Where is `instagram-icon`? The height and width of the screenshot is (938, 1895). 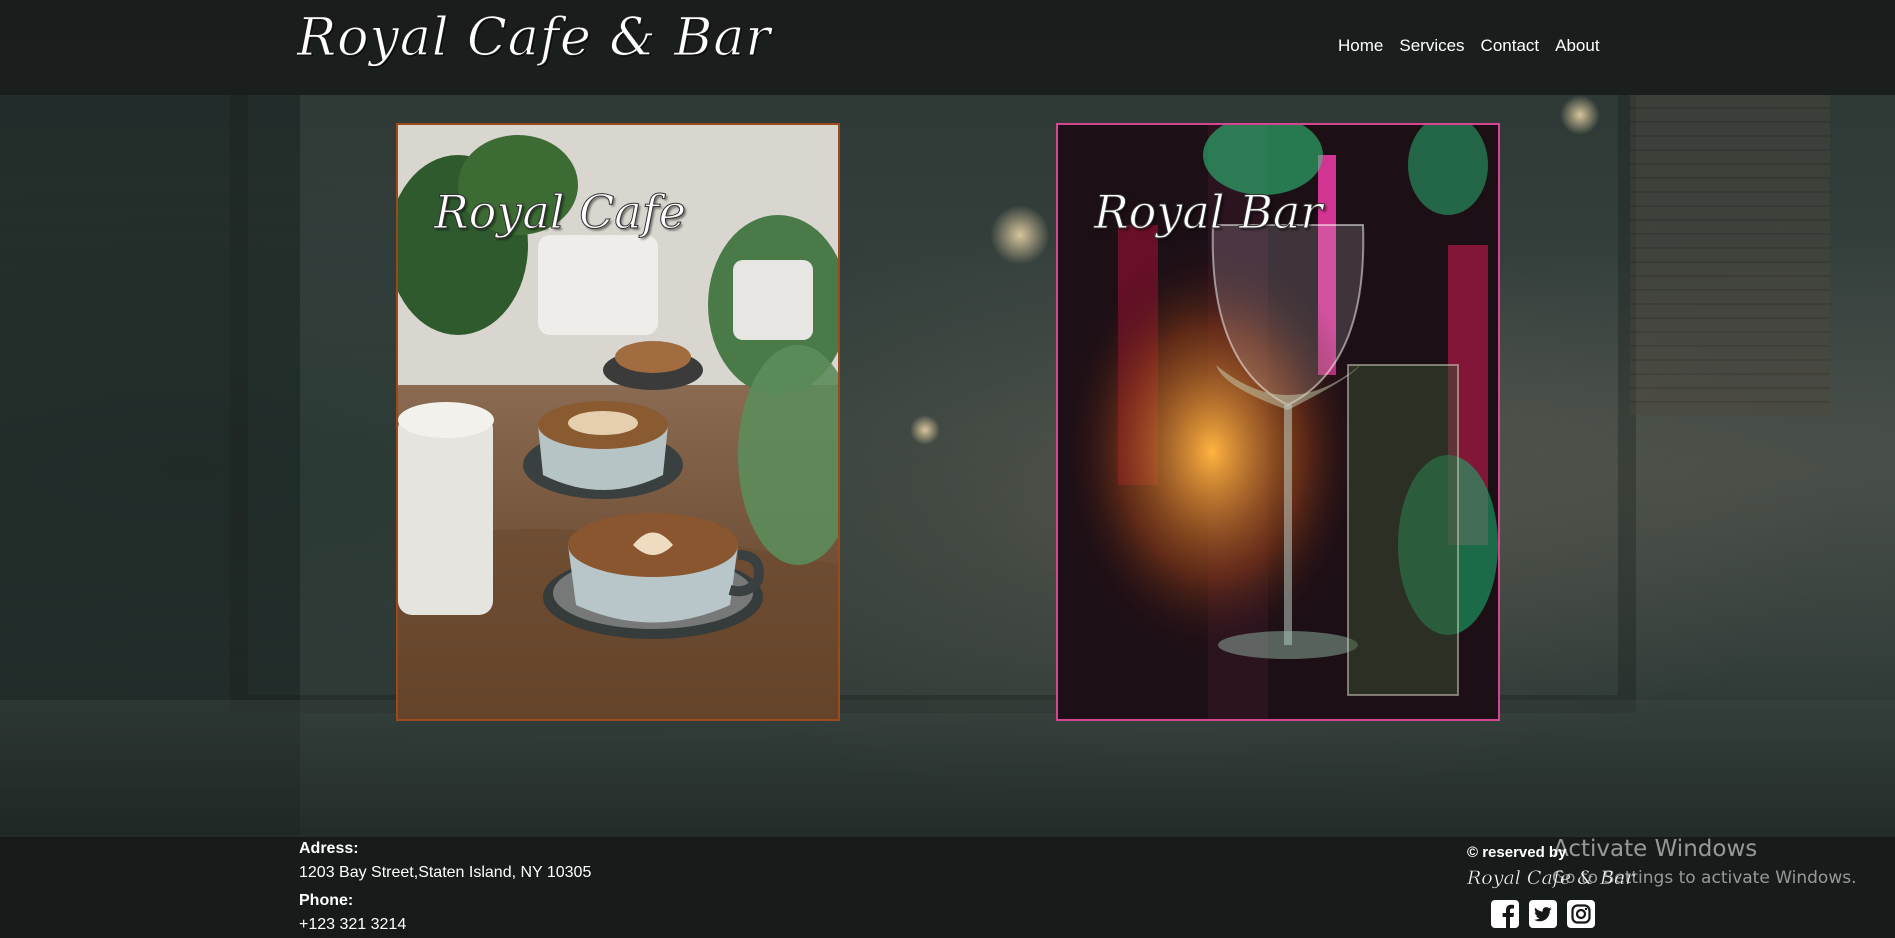 instagram-icon is located at coordinates (1581, 914).